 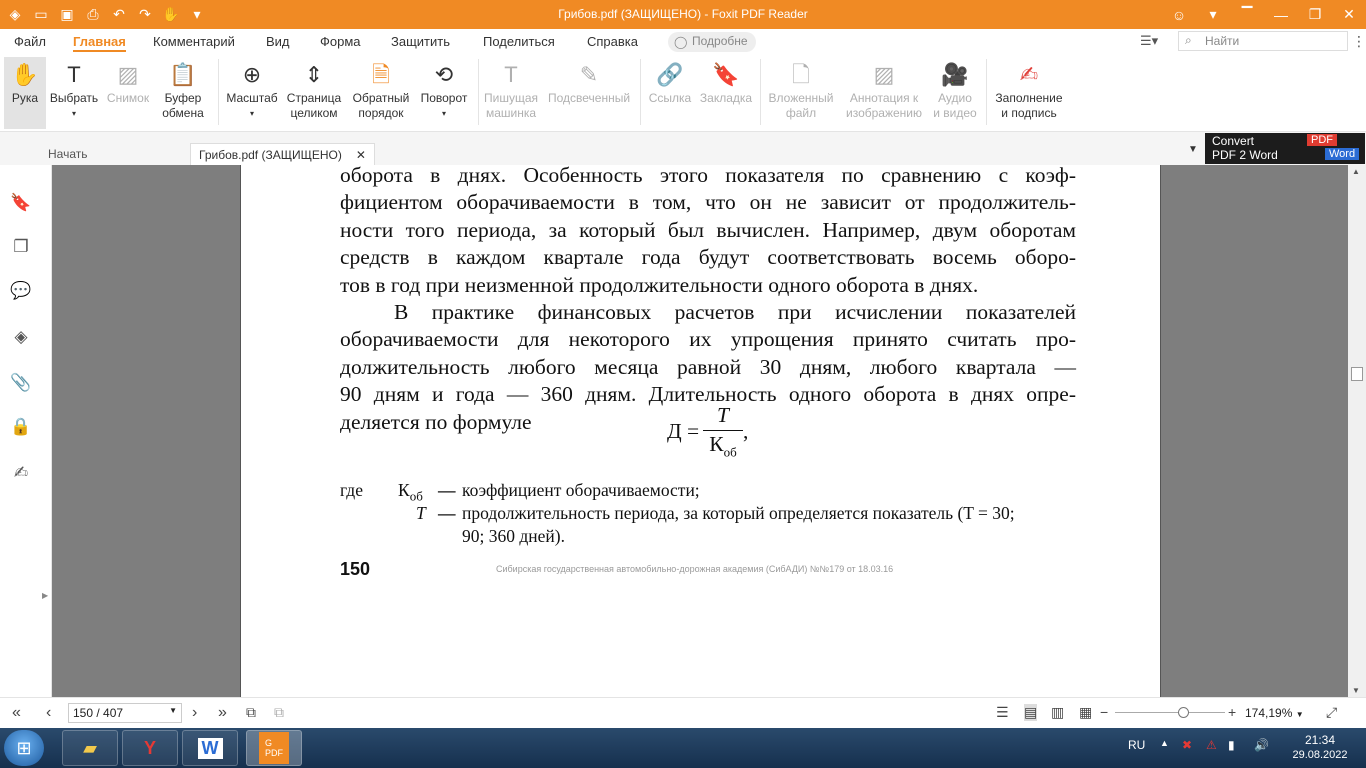 What do you see at coordinates (1357, 374) in the screenshot?
I see `scroll-thumb` at bounding box center [1357, 374].